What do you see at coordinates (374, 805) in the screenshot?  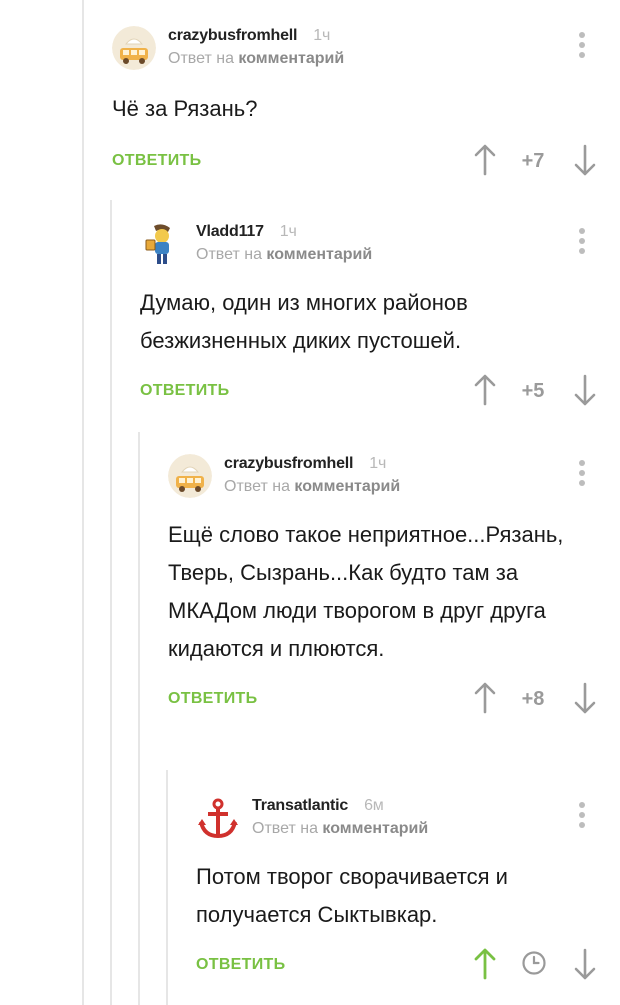 I see `comment-time: 6м` at bounding box center [374, 805].